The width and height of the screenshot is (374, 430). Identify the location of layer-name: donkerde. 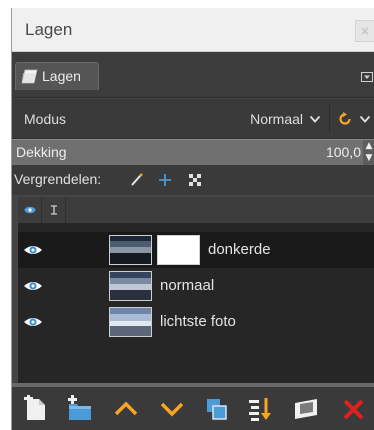
(239, 249).